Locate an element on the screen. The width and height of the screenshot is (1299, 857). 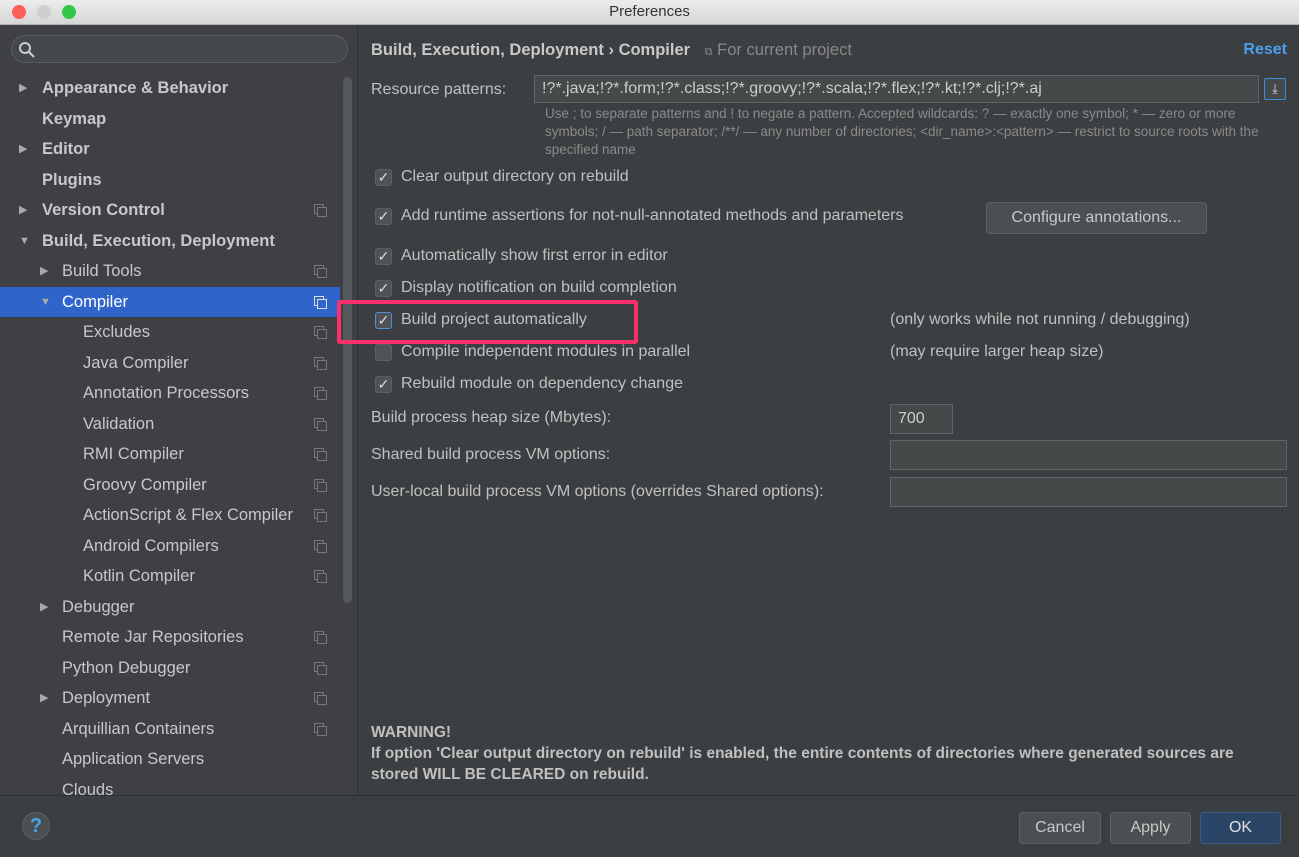
sidebar-item: Kotlin Compiler is located at coordinates (170, 576).